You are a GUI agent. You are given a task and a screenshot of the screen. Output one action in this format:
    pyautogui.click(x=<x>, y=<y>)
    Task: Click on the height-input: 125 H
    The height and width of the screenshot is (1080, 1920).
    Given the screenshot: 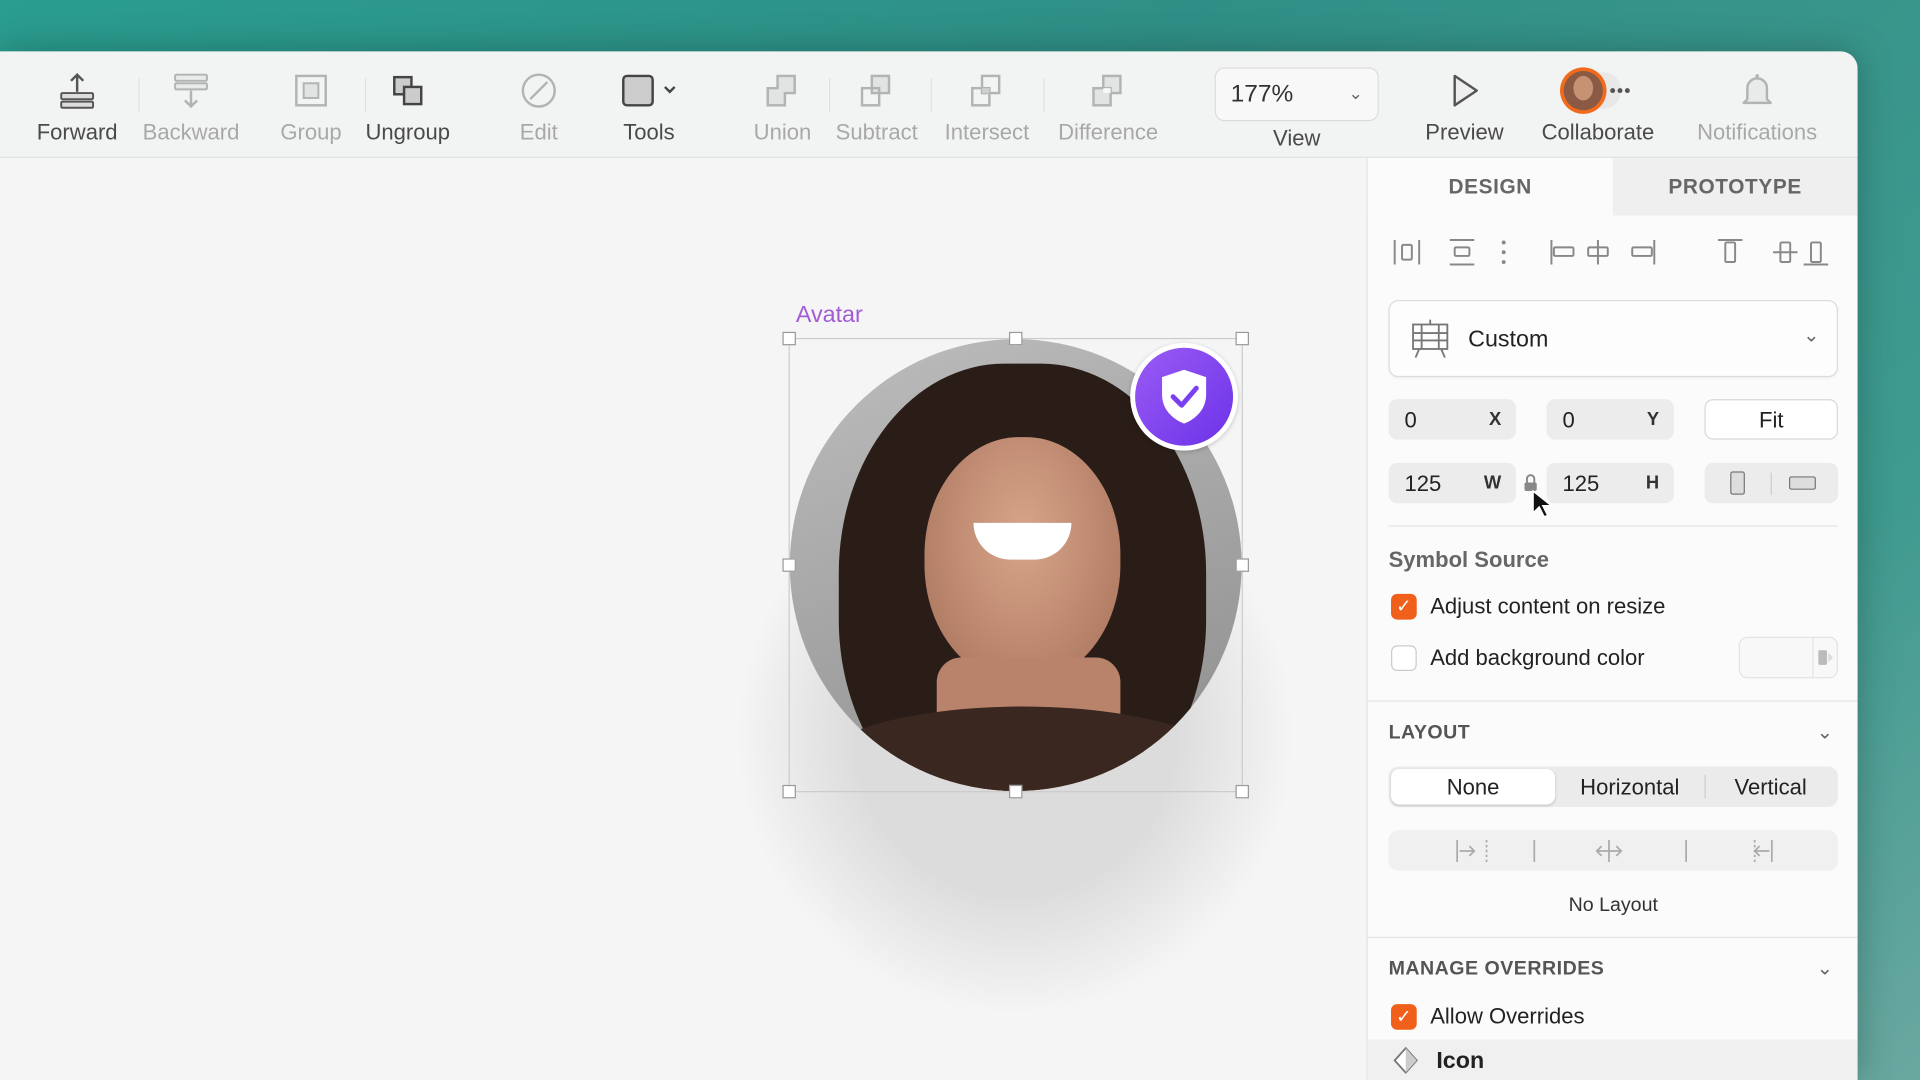 What is the action you would take?
    pyautogui.click(x=1610, y=483)
    